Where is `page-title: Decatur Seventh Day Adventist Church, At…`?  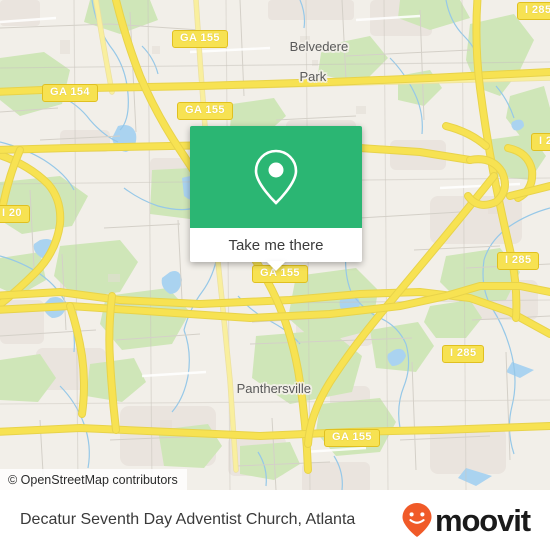
page-title: Decatur Seventh Day Adventist Church, At… is located at coordinates (188, 519).